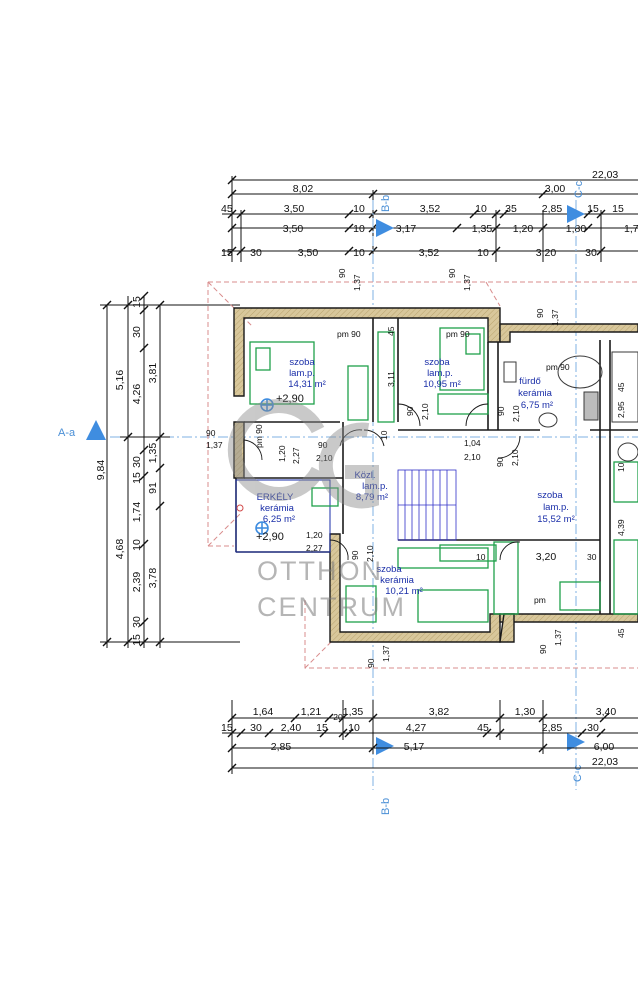 The width and height of the screenshot is (638, 996). I want to click on bottom-dim-30a: 30, so click(256, 728).